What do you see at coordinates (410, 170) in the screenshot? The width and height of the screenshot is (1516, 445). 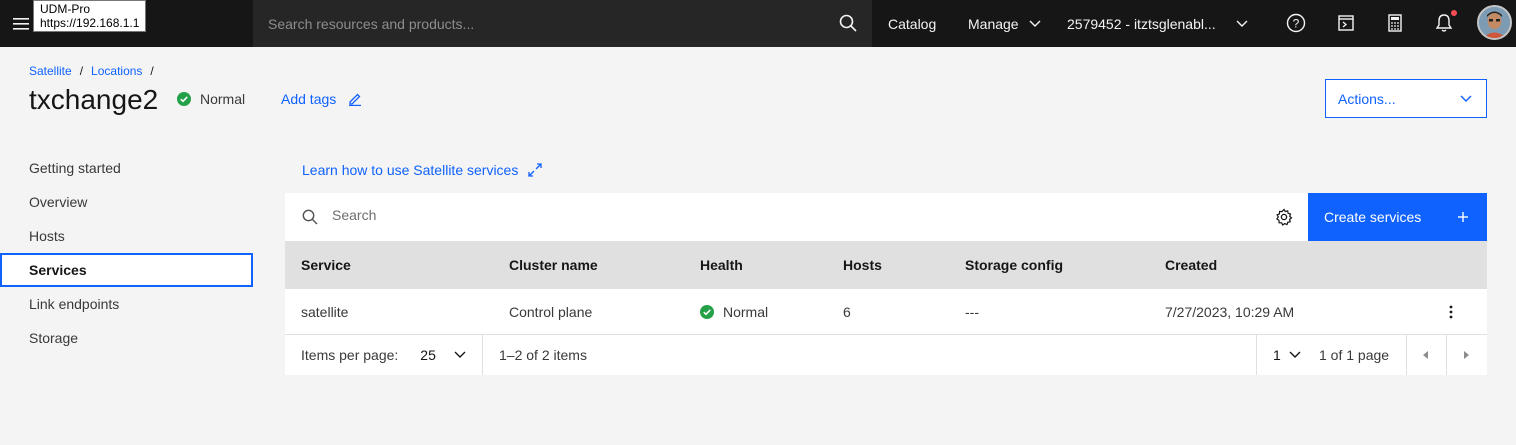 I see `learn-link-label: Learn how to use Satellite services` at bounding box center [410, 170].